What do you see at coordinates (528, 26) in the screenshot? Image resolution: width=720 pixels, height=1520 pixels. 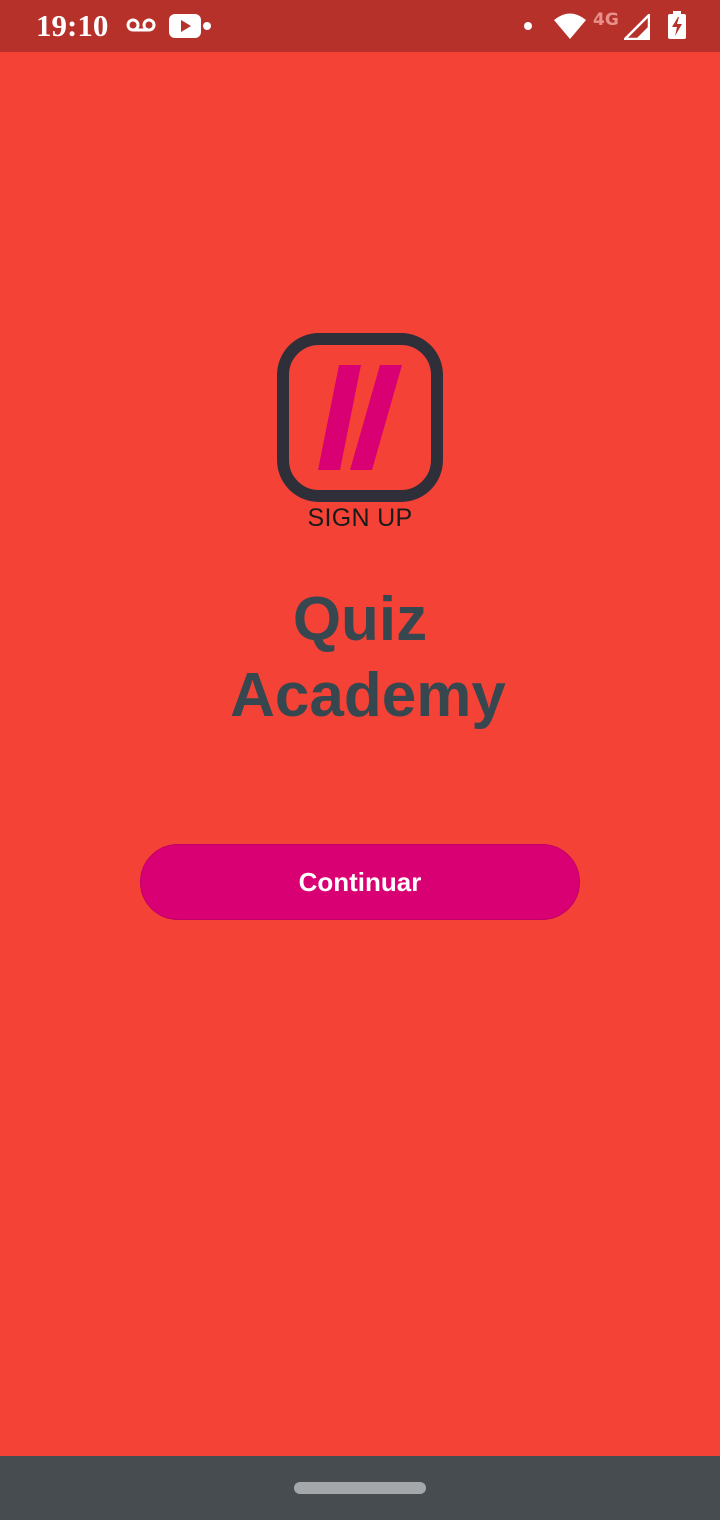 I see `dot-icon` at bounding box center [528, 26].